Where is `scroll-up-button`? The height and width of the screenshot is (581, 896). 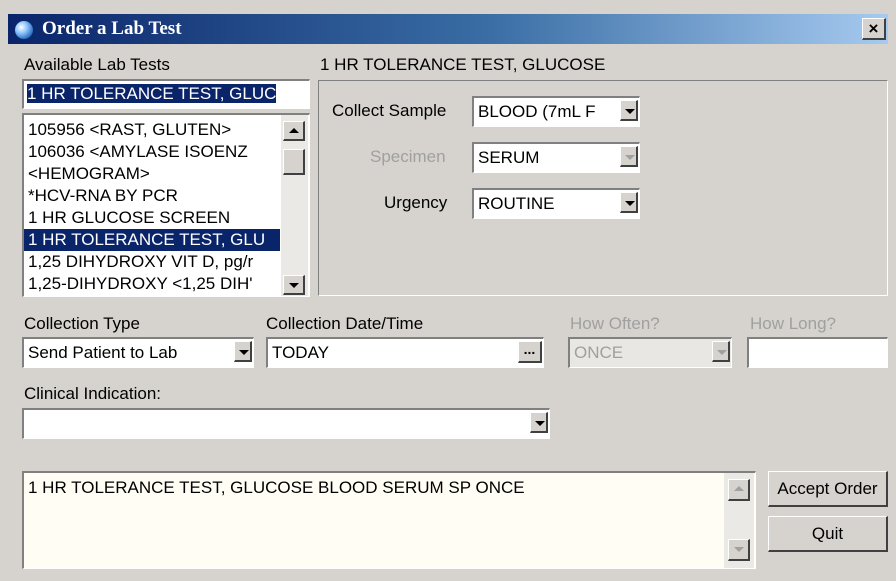
scroll-up-button is located at coordinates (294, 131).